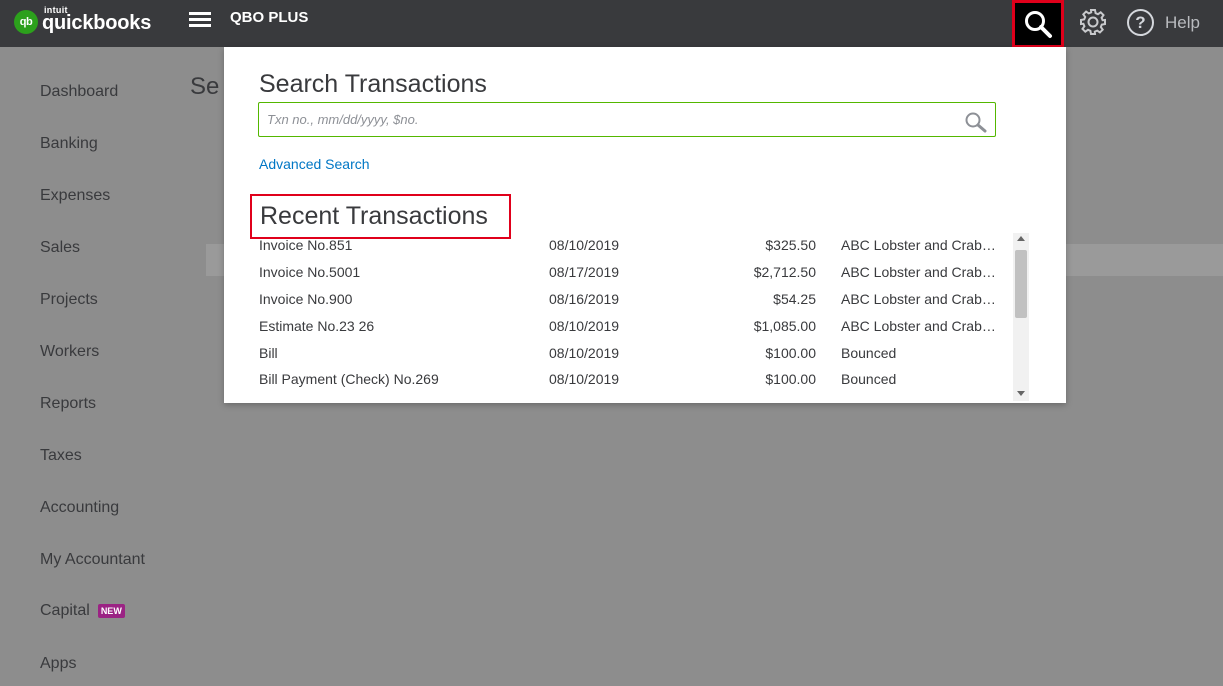 The image size is (1223, 686). I want to click on sidebar-item-label: Capital, so click(65, 610).